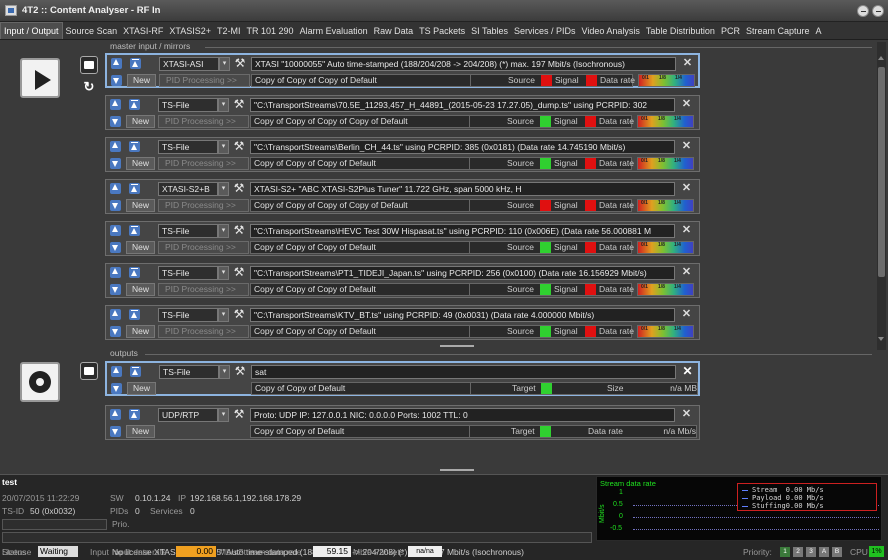  I want to click on tab-services-pids: Services / PIDs, so click(545, 31).